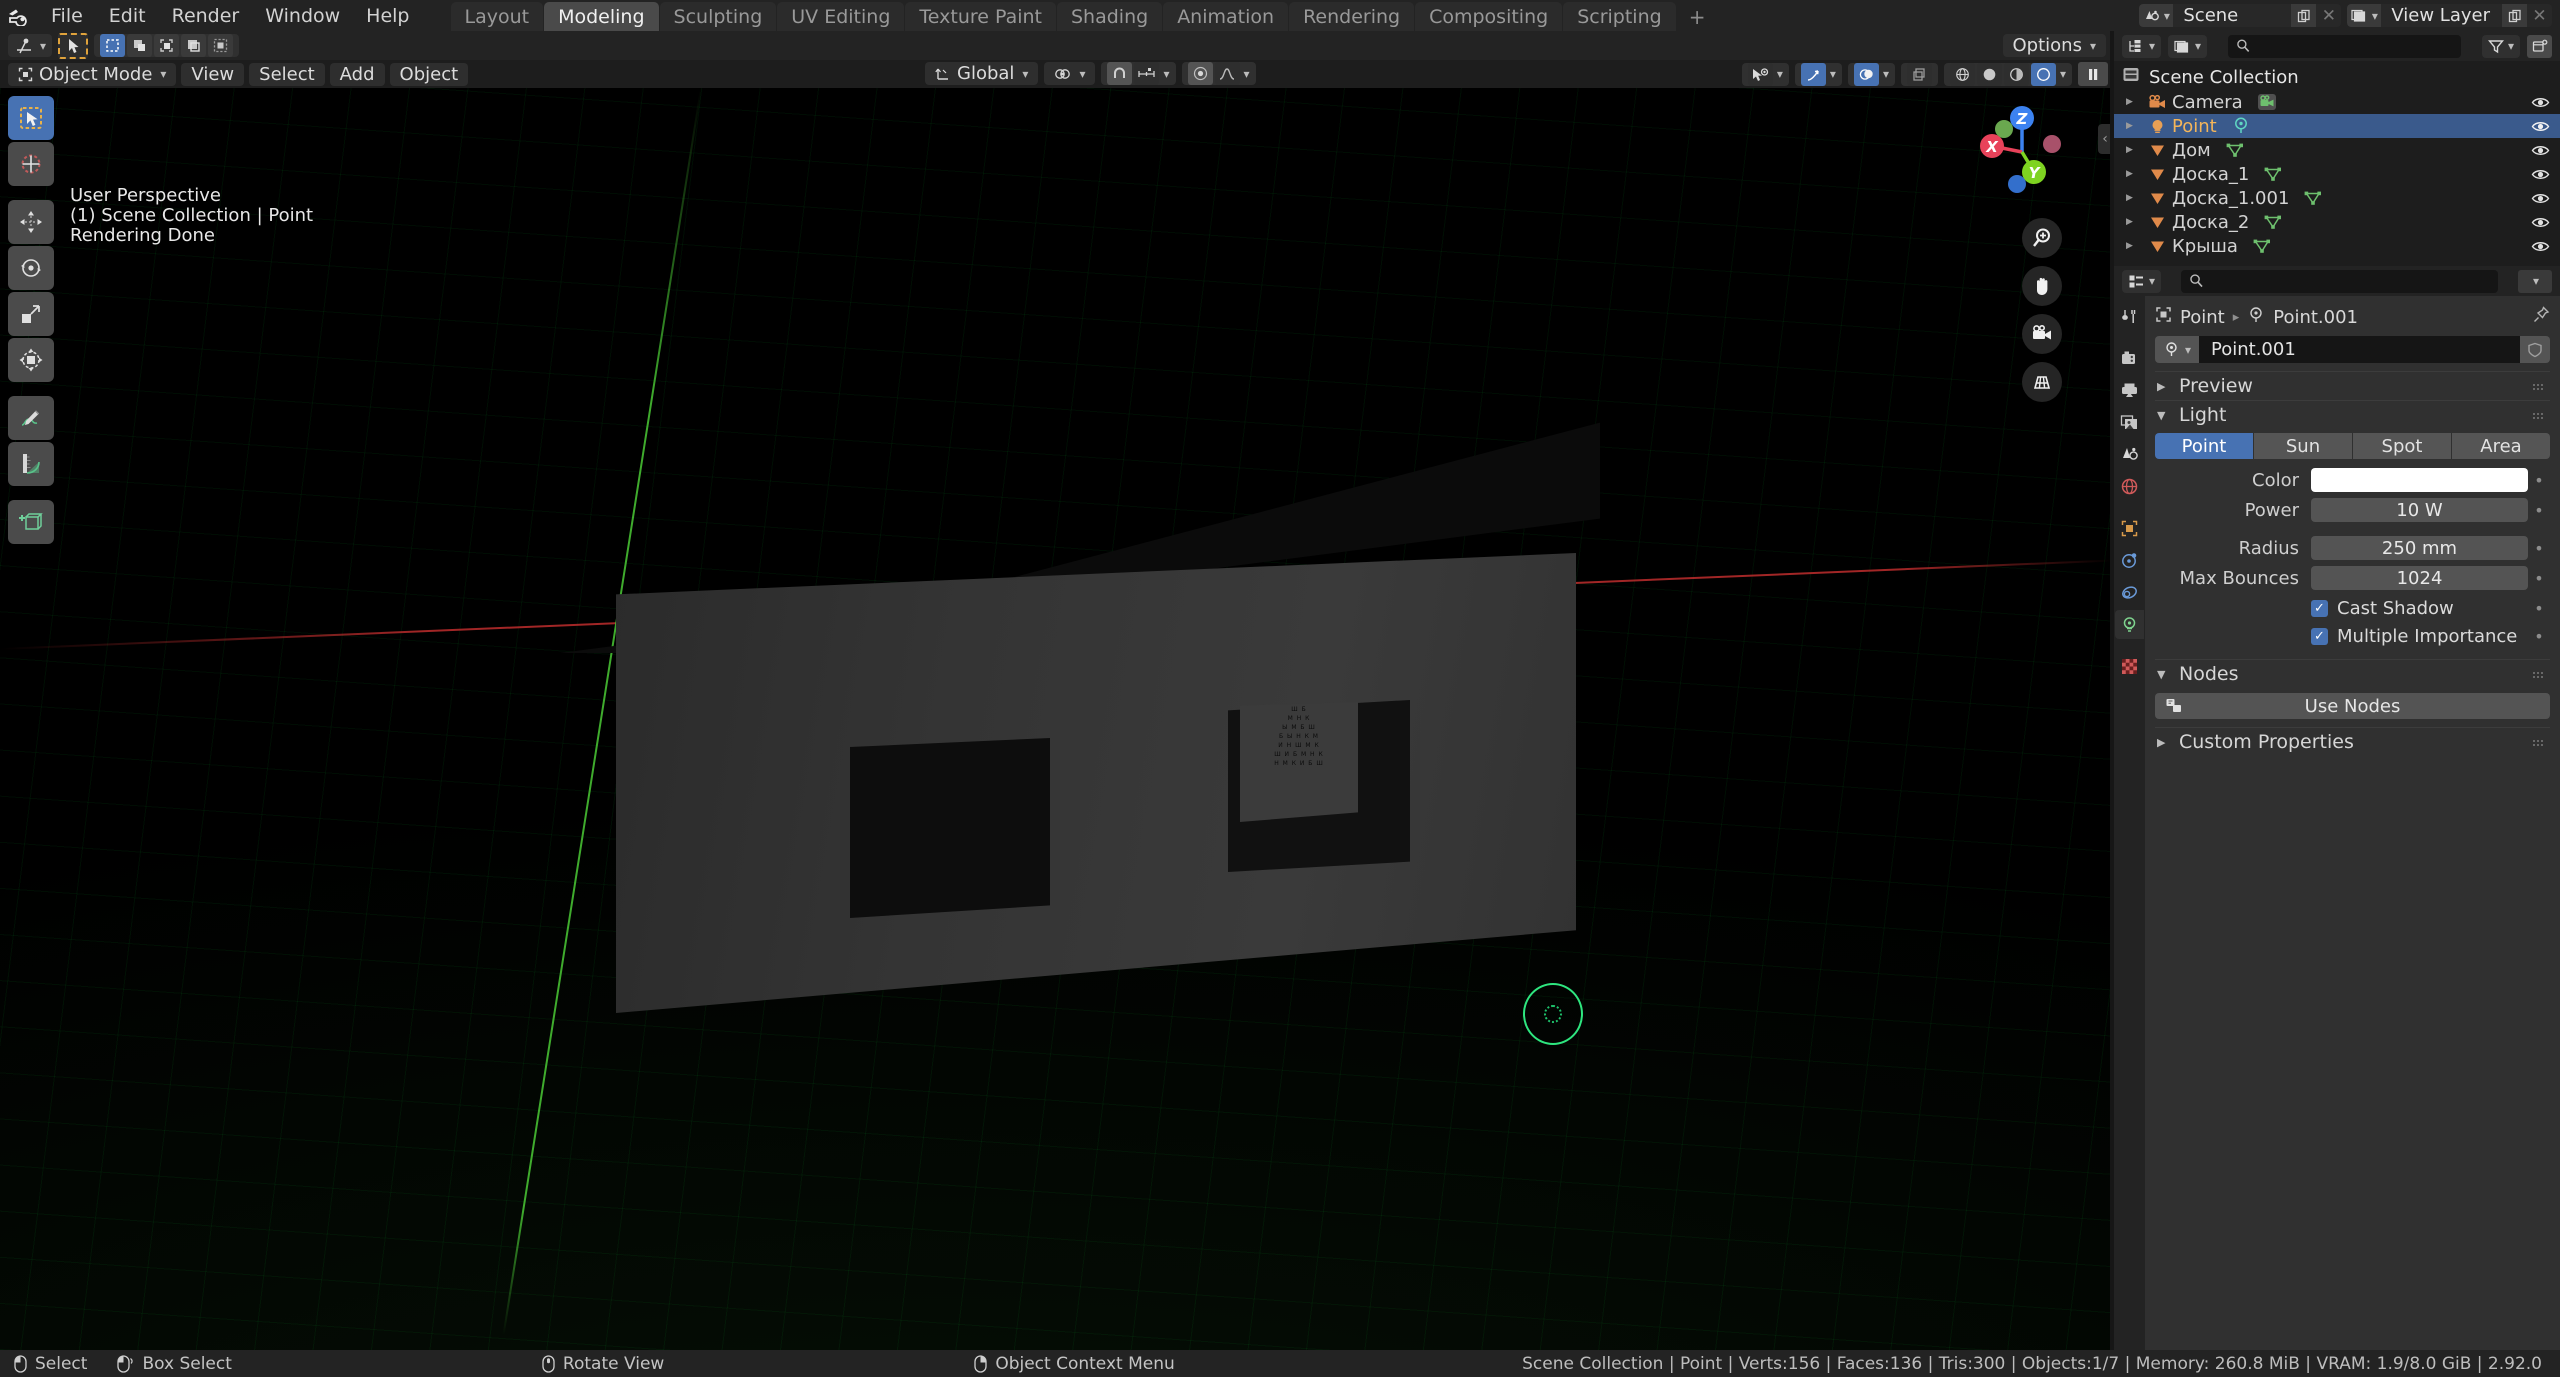 The image size is (2560, 1377). Describe the element at coordinates (1962, 74) in the screenshot. I see `wireframe-icon` at that location.